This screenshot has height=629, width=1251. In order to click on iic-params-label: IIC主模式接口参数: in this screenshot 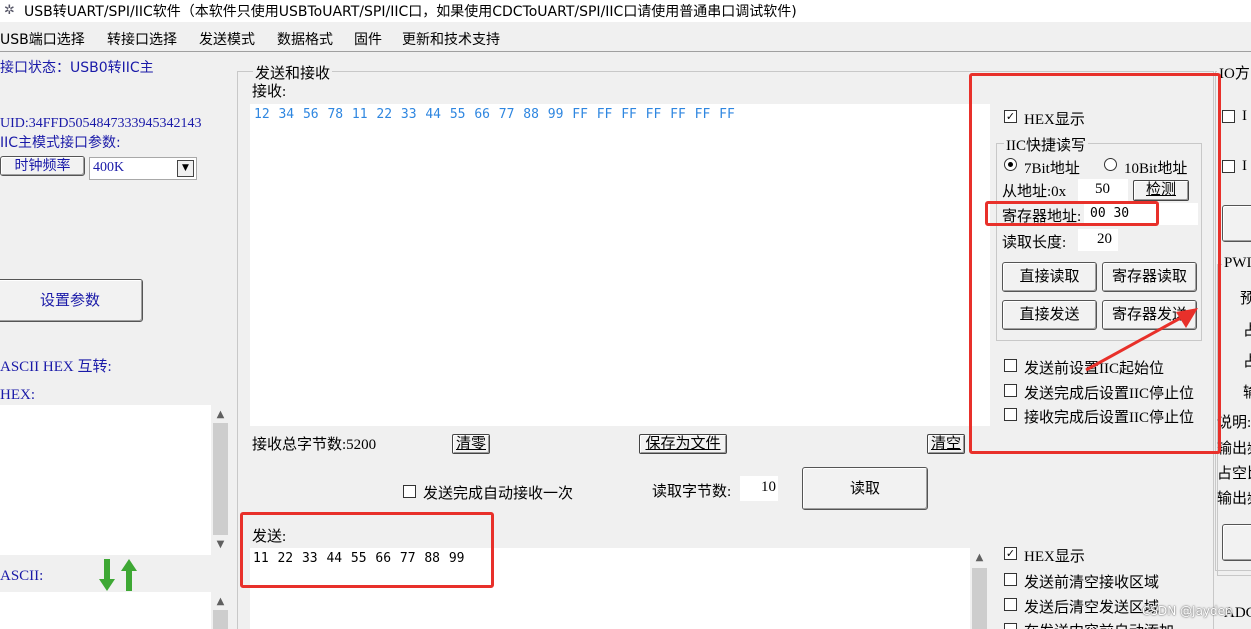, I will do `click(60, 143)`.